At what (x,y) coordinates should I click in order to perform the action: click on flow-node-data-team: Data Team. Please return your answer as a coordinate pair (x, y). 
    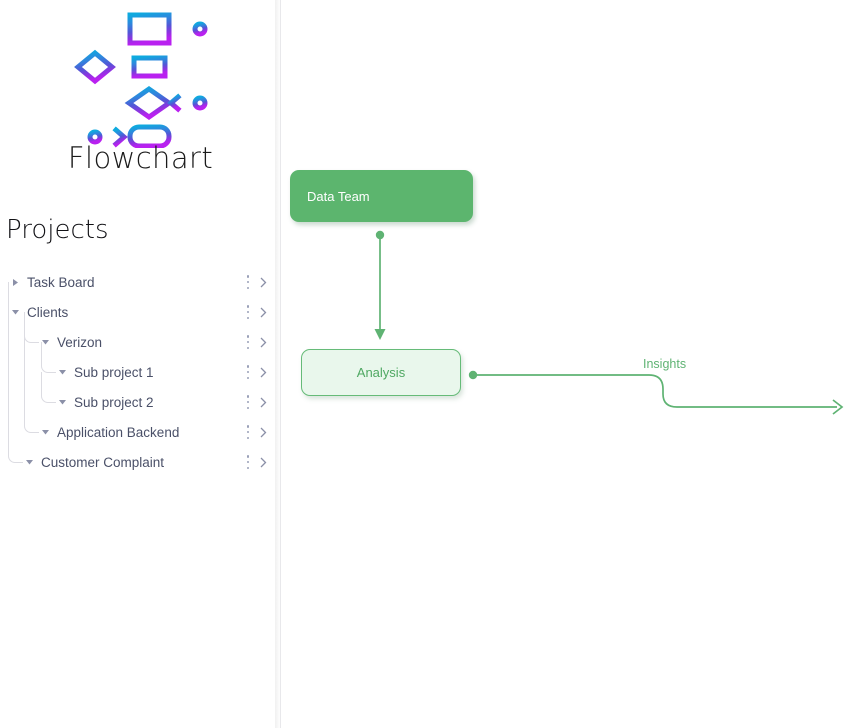
    Looking at the image, I should click on (381, 196).